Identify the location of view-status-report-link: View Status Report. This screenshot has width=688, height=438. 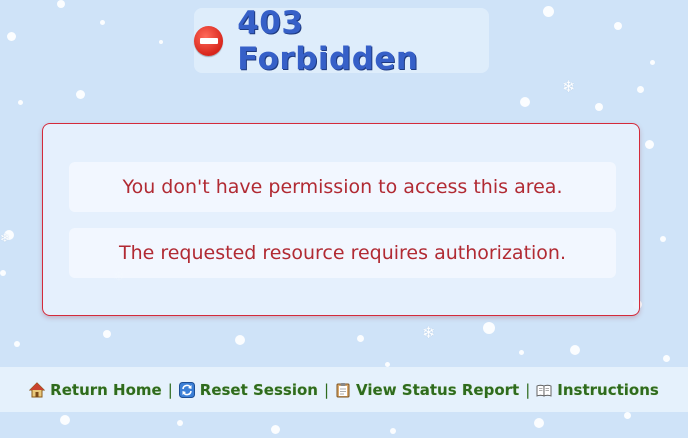
(427, 390).